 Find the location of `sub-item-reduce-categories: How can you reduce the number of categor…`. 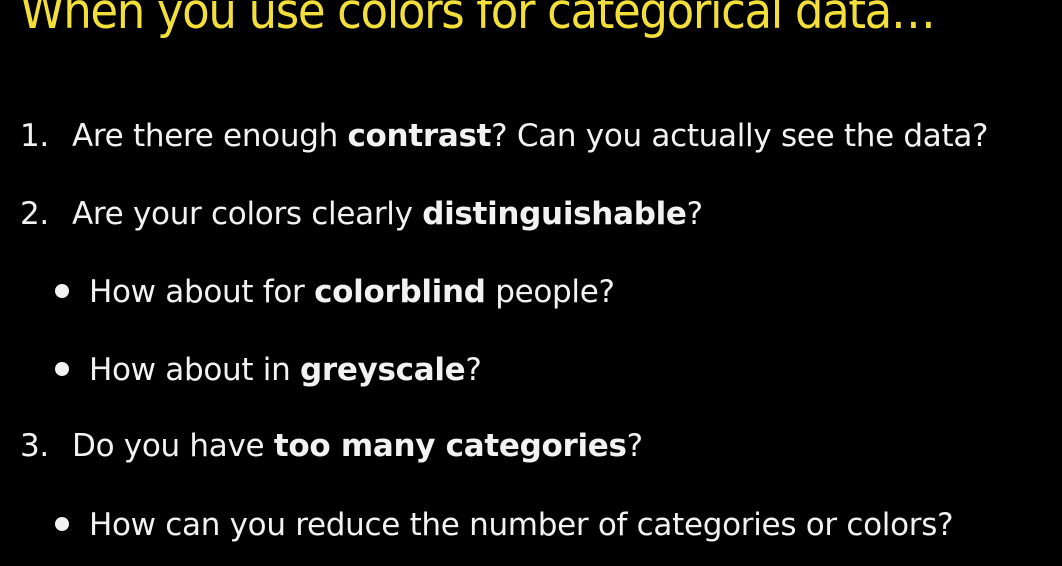

sub-item-reduce-categories: How can you reduce the number of categor… is located at coordinates (504, 525).